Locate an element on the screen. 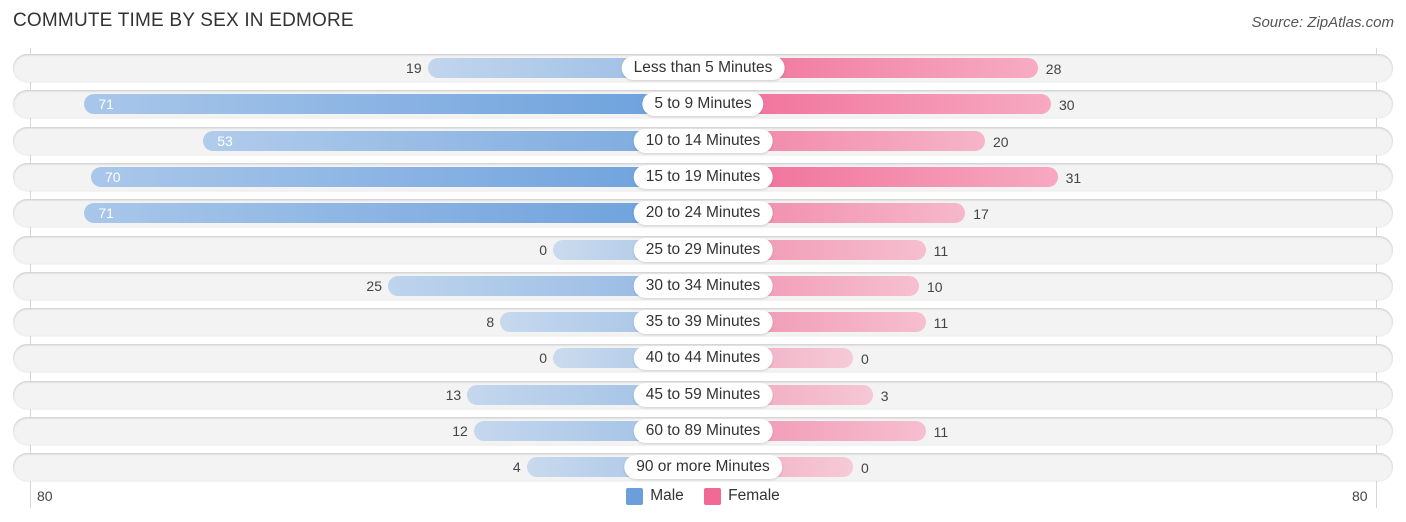 The width and height of the screenshot is (1406, 522). value-label-female: 3 is located at coordinates (884, 395).